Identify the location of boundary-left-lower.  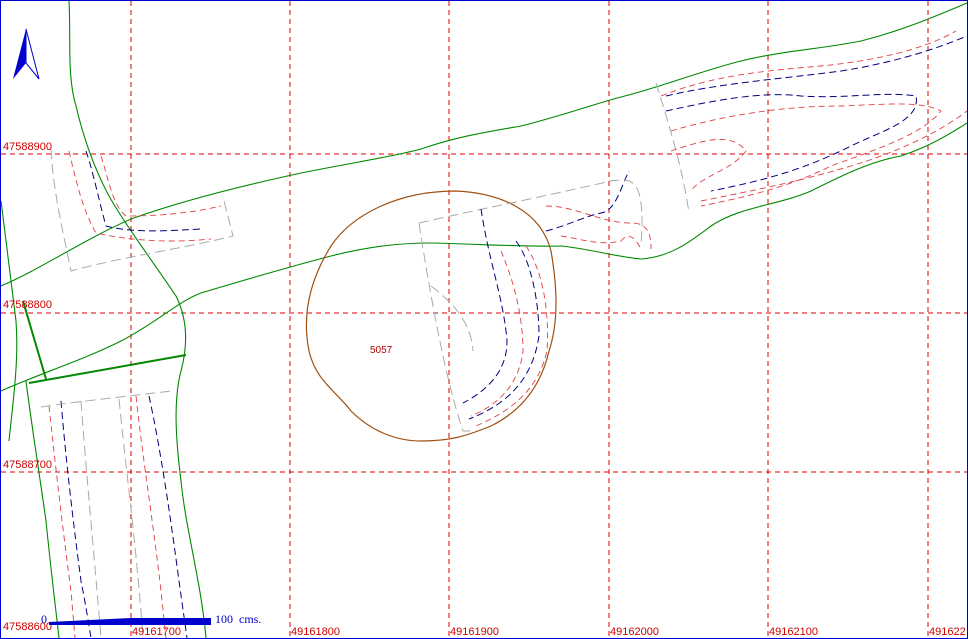
(42, 509).